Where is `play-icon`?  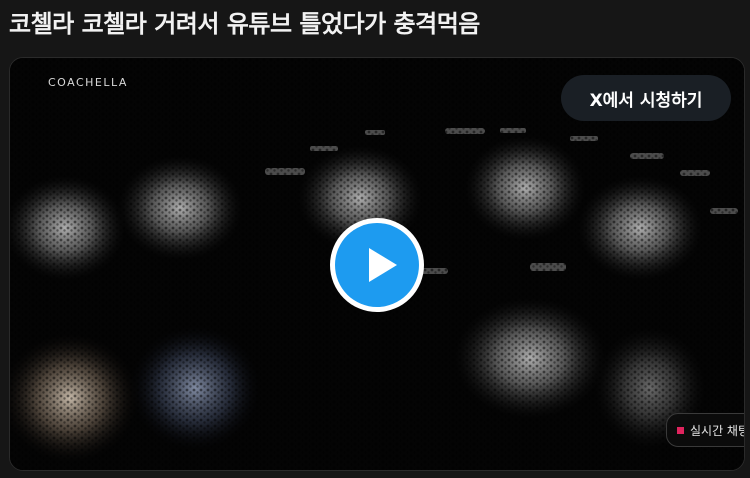
play-icon is located at coordinates (383, 265).